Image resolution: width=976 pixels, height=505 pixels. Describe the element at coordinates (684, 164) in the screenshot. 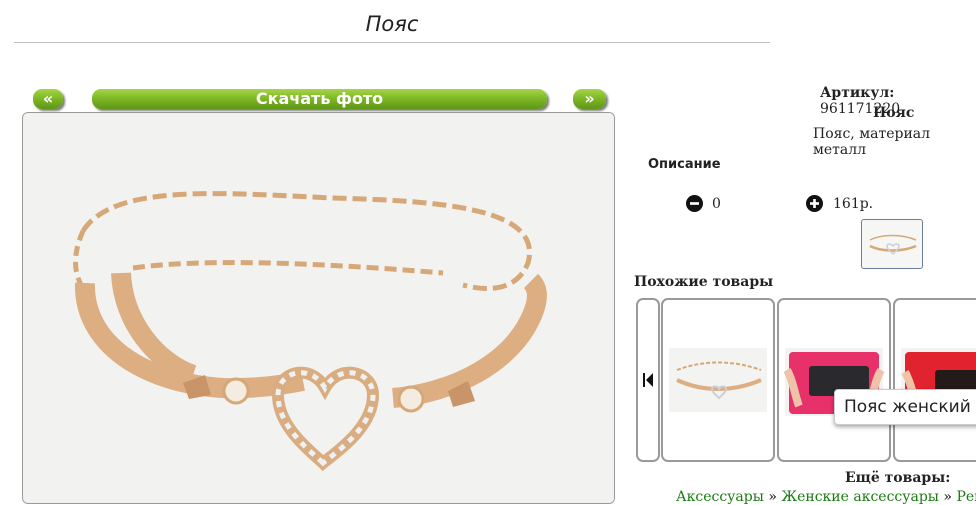

I see `description-heading: Описание` at that location.